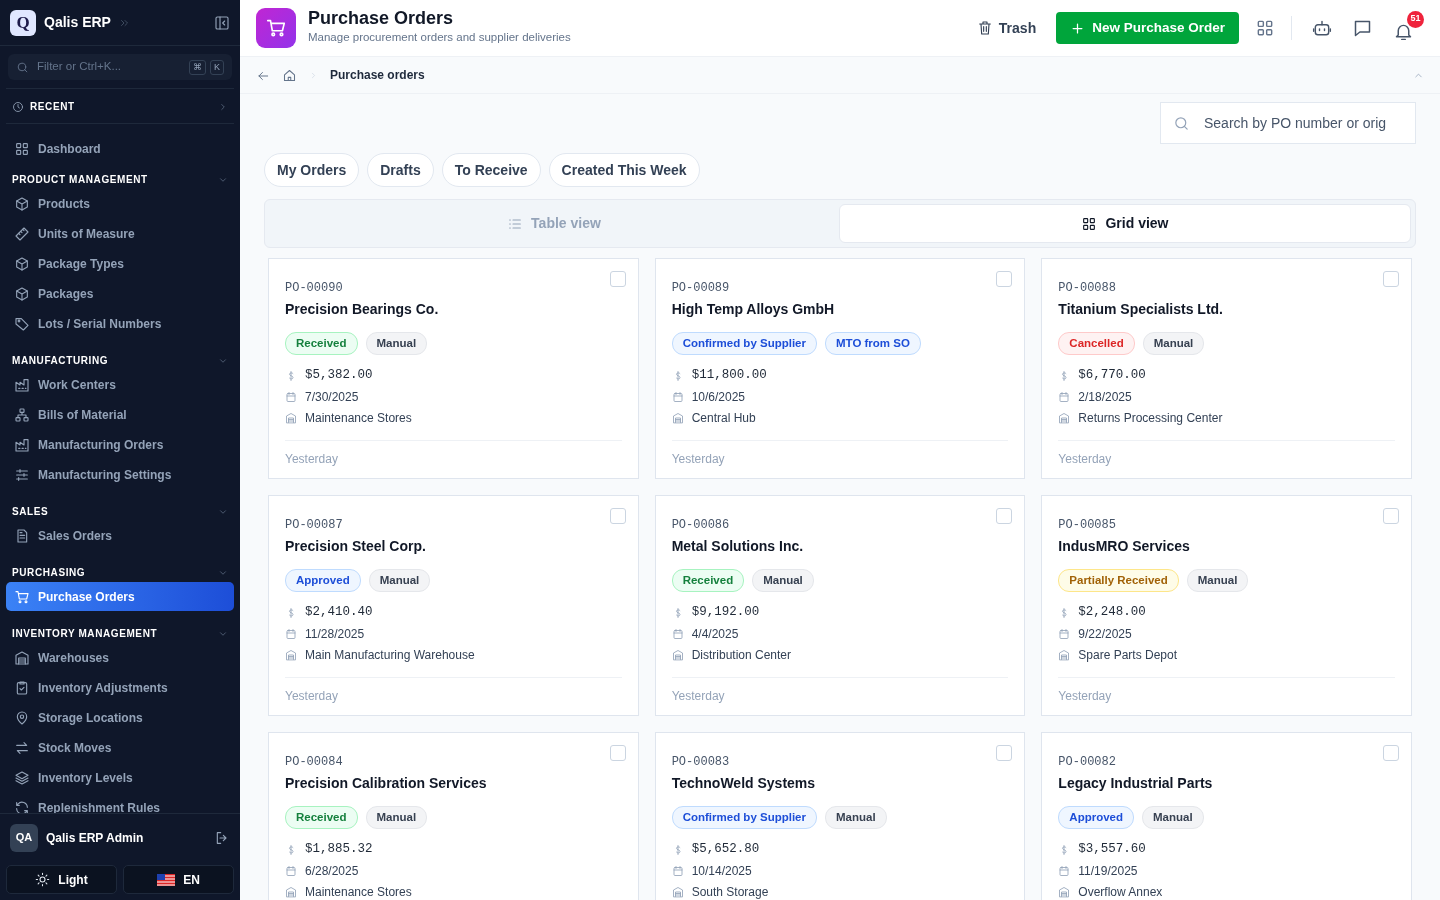  What do you see at coordinates (1226, 605) in the screenshot?
I see `order-card: PO-00085 IndusMRO Services Partially Received Manual $2,248.00 9/22/2025 Spare Parts Depot Yesterday` at bounding box center [1226, 605].